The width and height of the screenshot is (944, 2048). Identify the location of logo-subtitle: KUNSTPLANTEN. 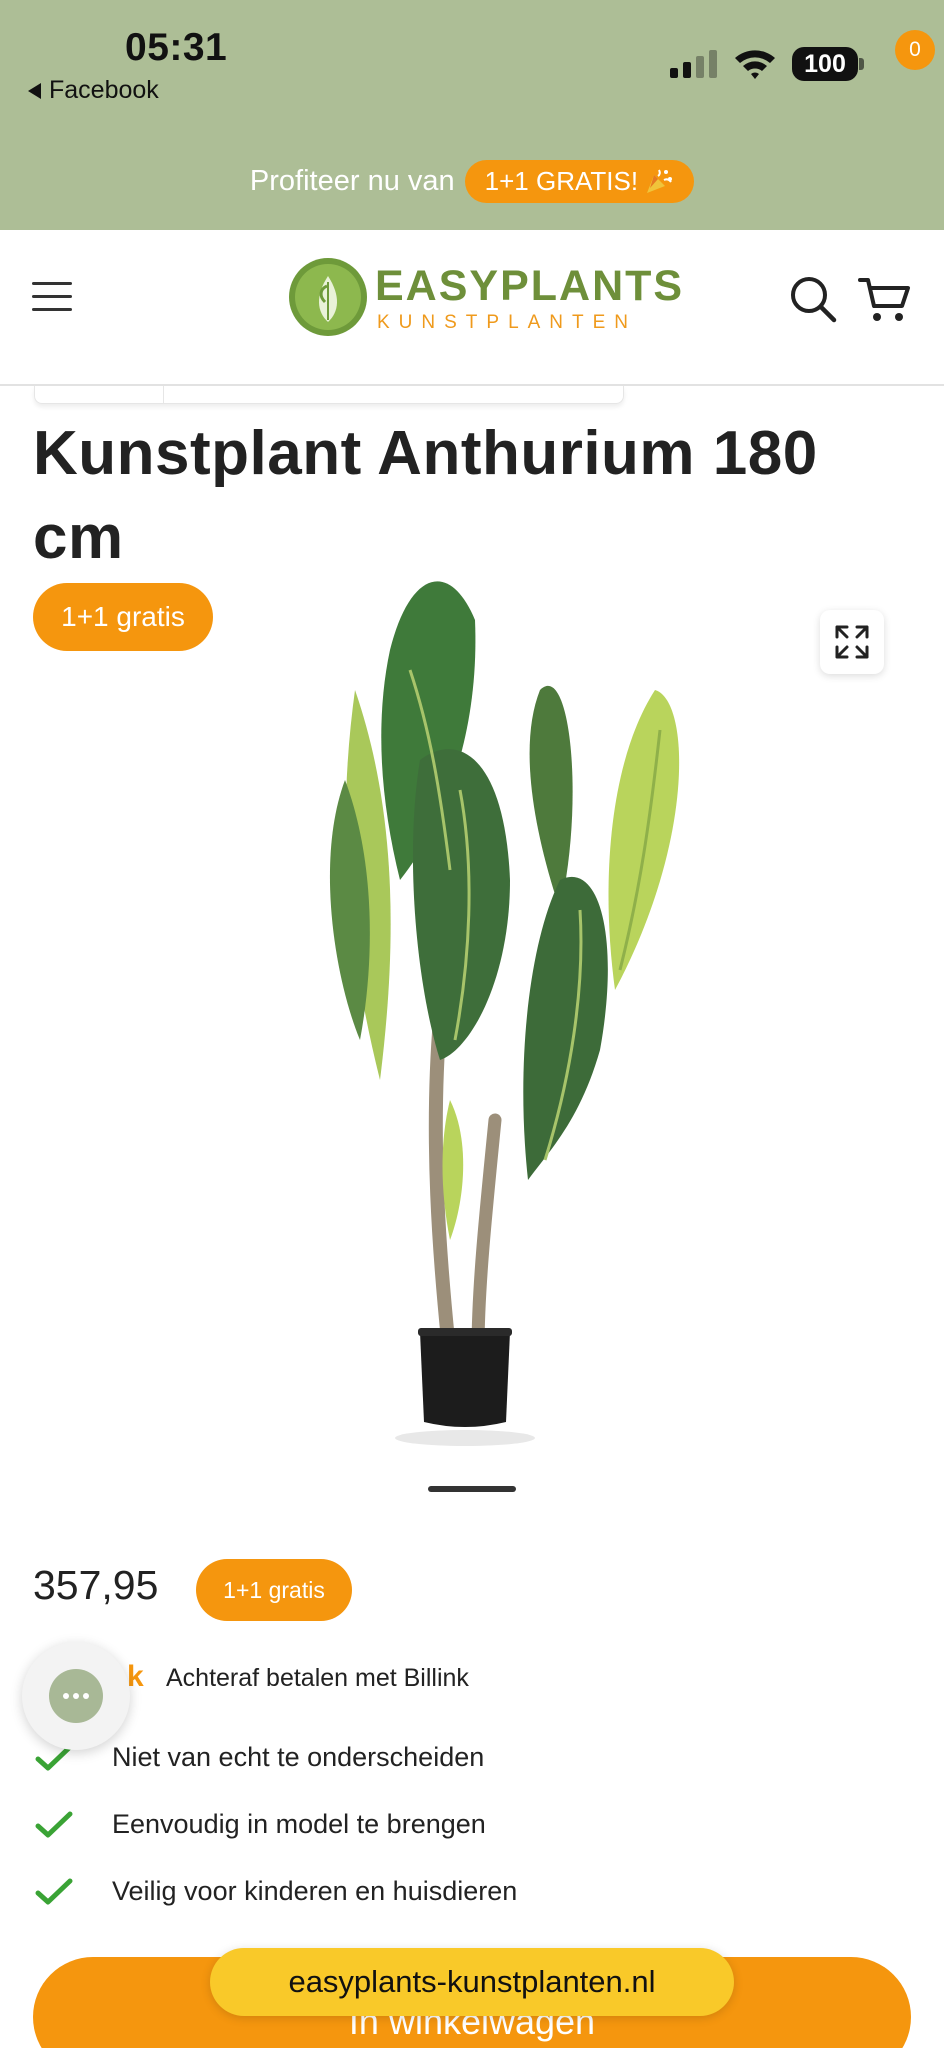
(507, 322).